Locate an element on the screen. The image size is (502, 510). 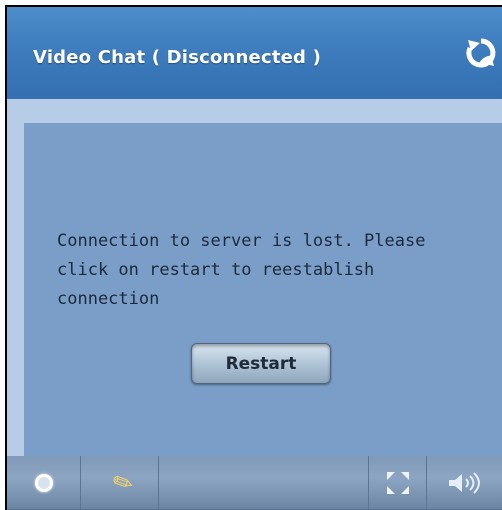
volume-icon is located at coordinates (467, 483).